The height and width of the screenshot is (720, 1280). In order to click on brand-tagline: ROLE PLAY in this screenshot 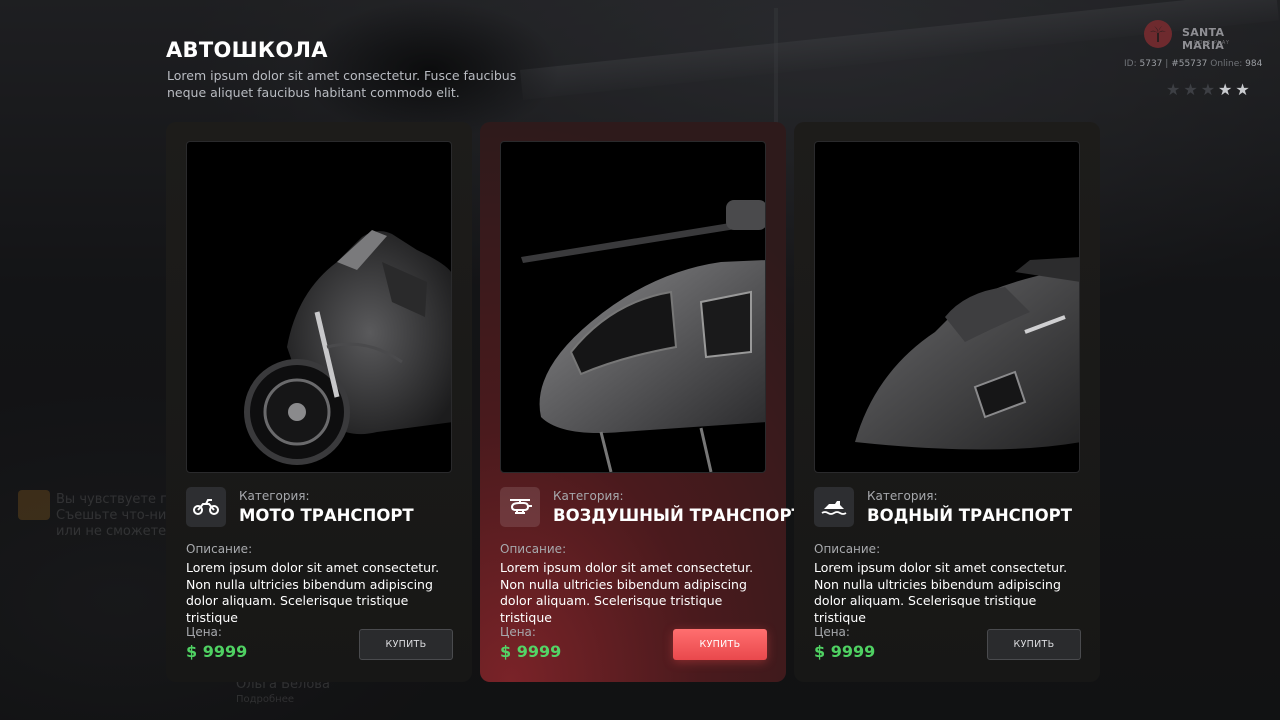, I will do `click(1212, 43)`.